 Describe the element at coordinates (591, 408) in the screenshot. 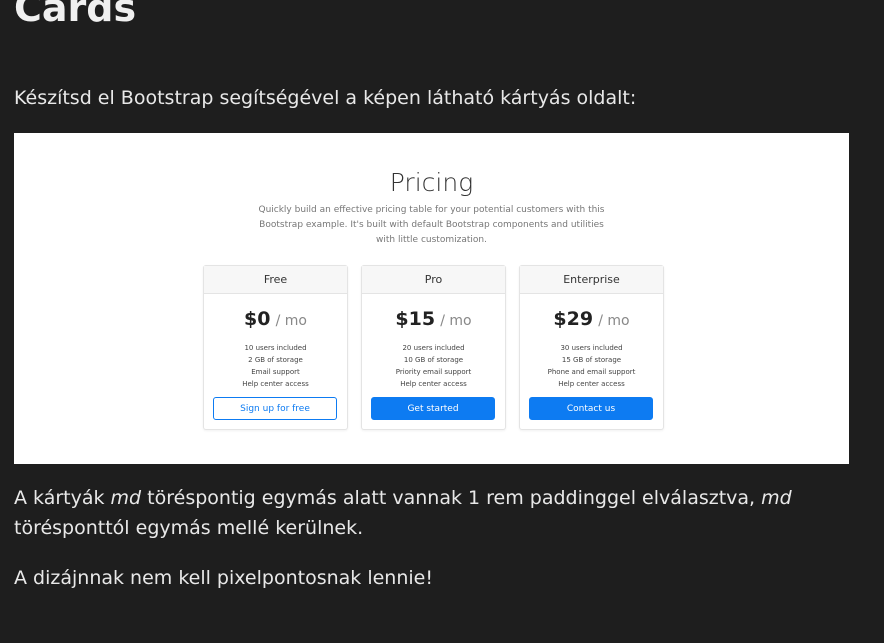

I see `contact-us-button: Contact us` at that location.